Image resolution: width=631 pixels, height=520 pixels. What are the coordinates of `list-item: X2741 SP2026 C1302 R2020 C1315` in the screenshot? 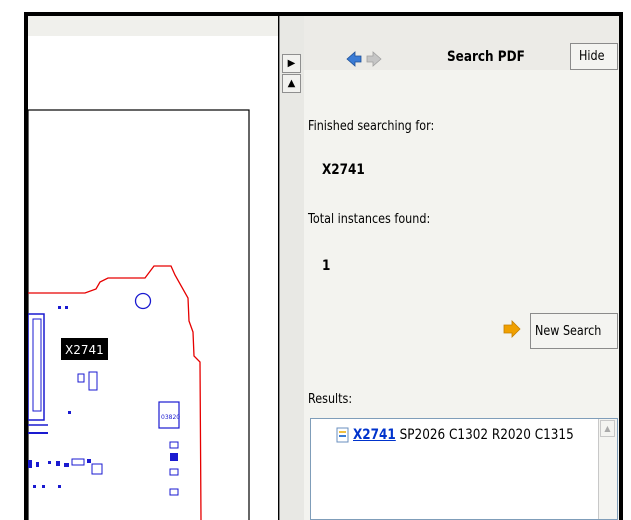 It's located at (463, 435).